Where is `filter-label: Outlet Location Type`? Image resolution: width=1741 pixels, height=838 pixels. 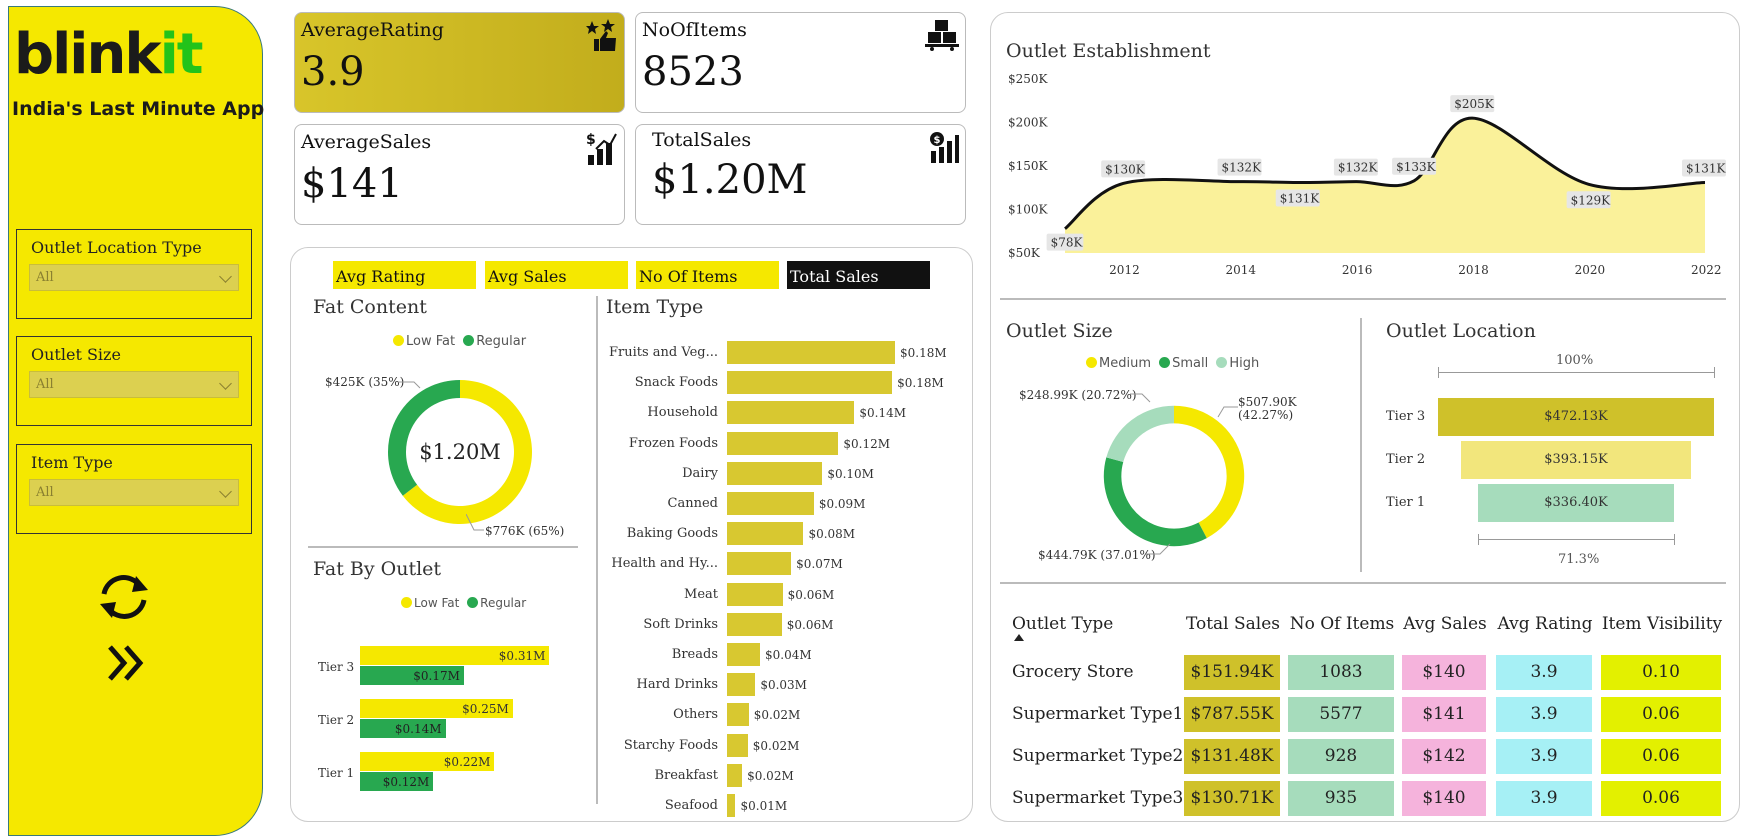 filter-label: Outlet Location Type is located at coordinates (116, 247).